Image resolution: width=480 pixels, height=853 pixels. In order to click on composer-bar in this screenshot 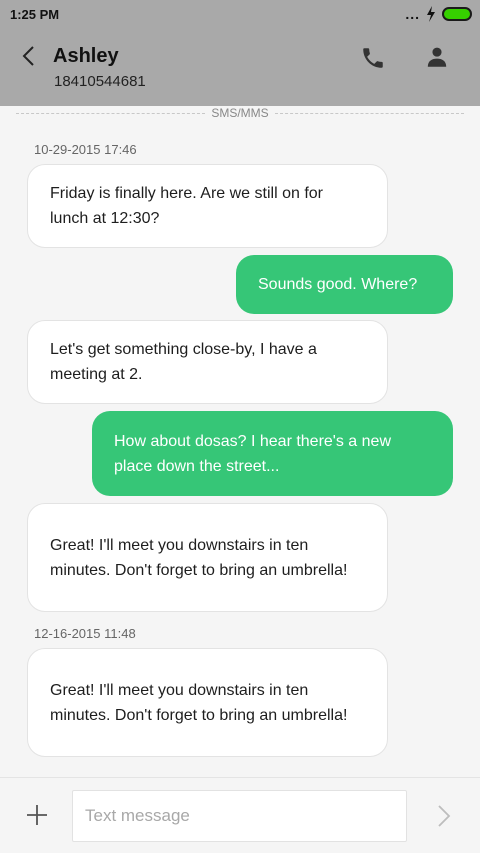, I will do `click(240, 815)`.